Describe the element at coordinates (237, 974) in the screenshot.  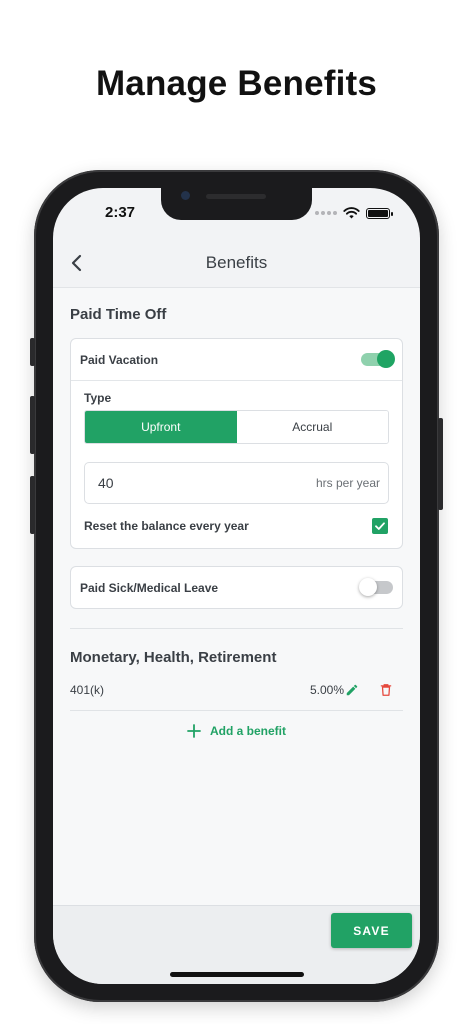
I see `home-indicator` at that location.